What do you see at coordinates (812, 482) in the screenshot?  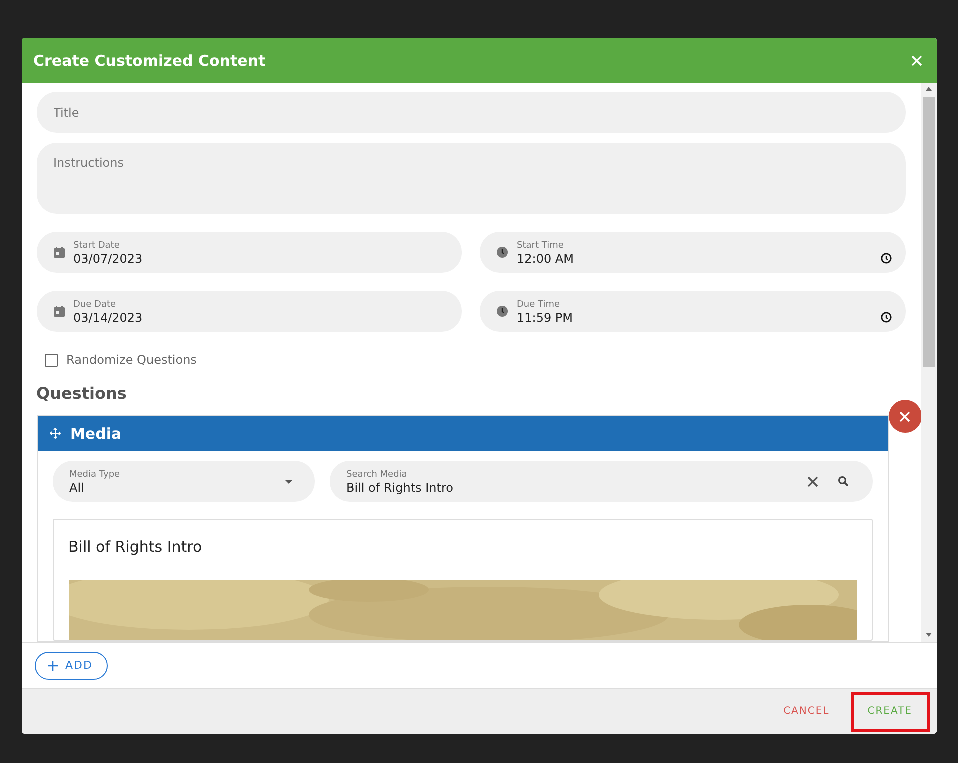 I see `clear-icon` at bounding box center [812, 482].